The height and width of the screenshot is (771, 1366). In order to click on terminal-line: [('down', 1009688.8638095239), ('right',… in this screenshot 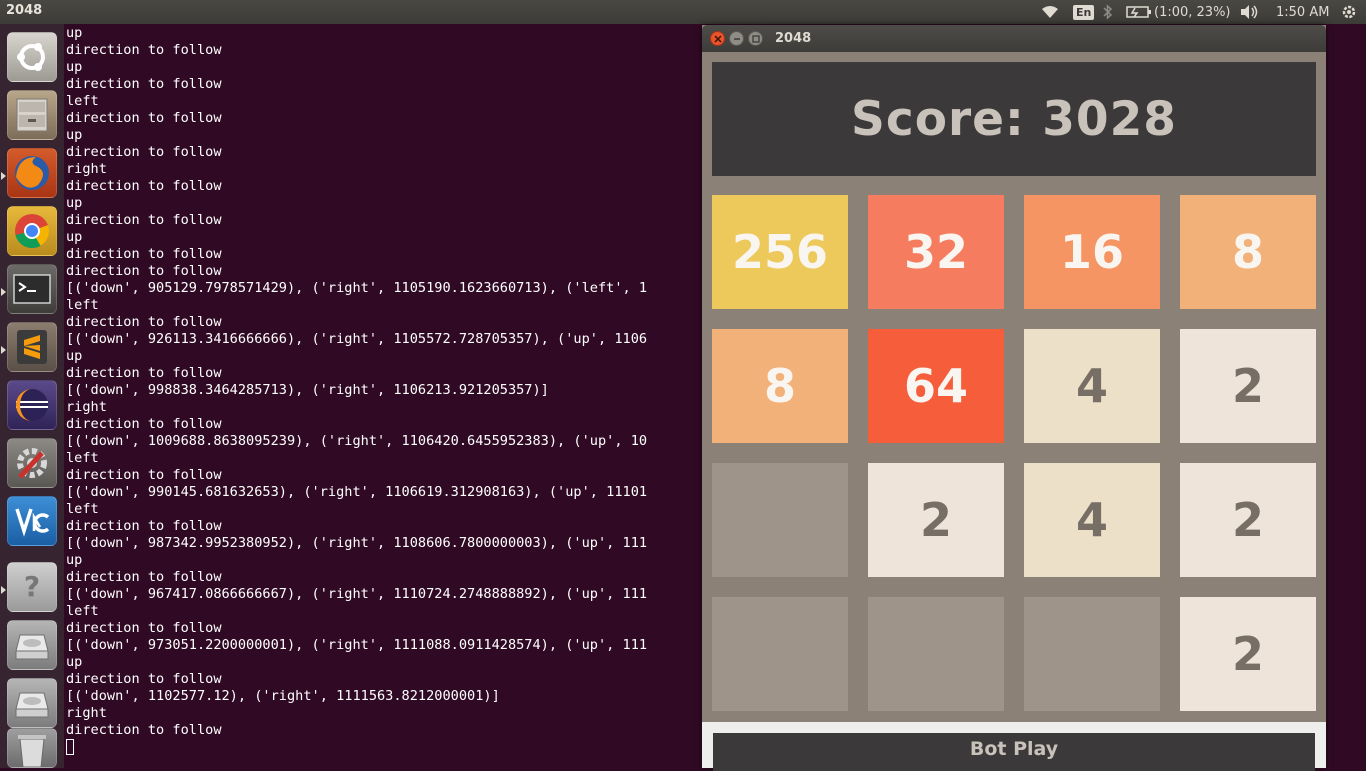, I will do `click(357, 441)`.